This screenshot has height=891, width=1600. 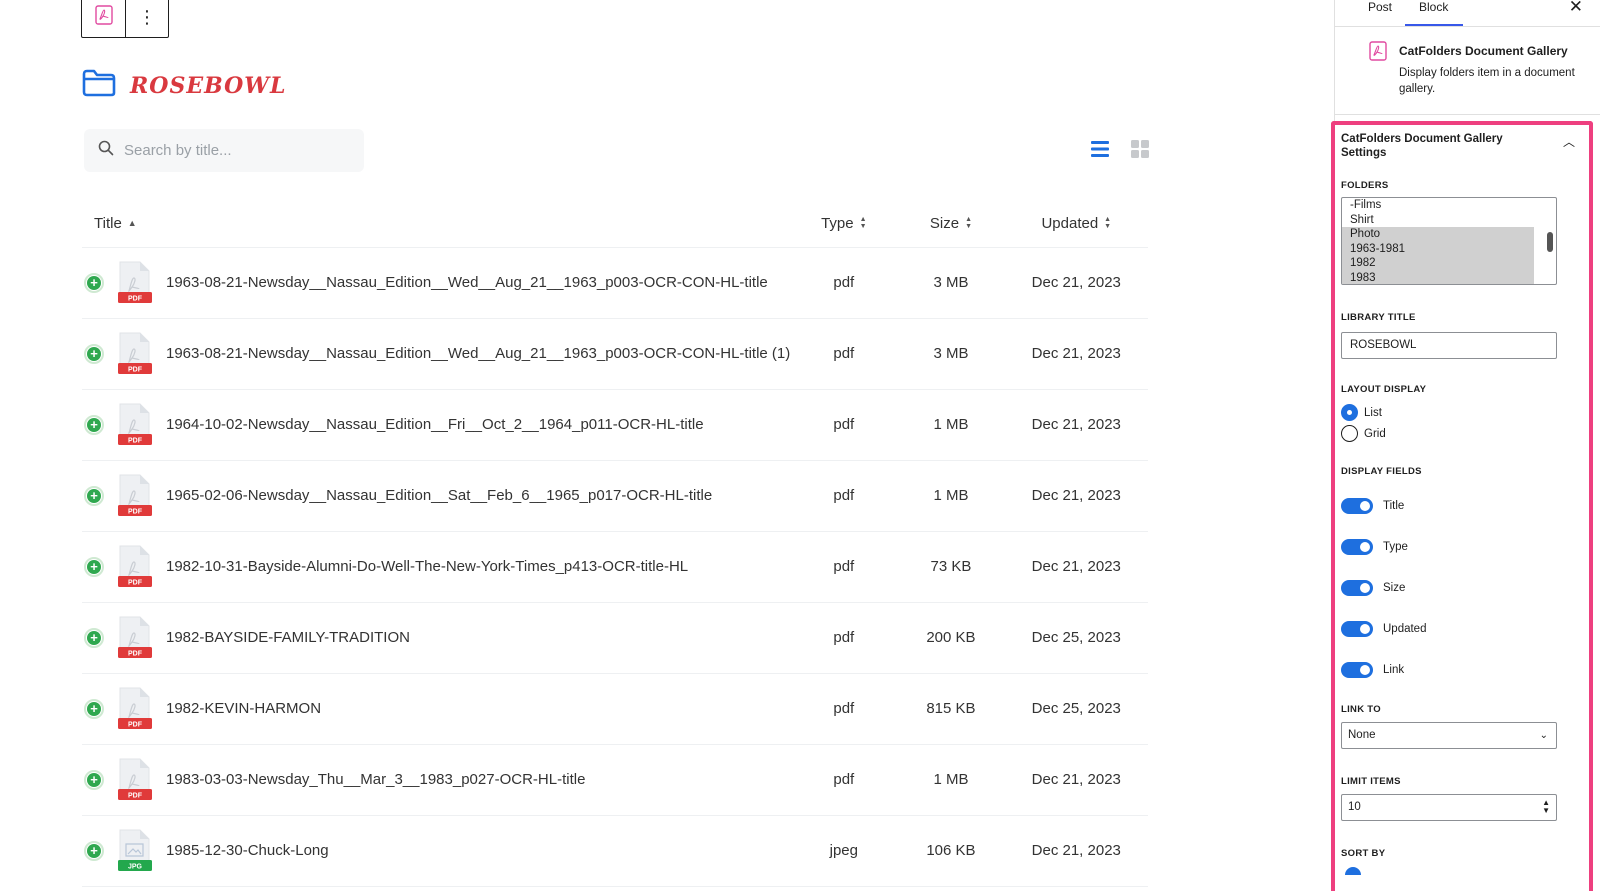 I want to click on radio-checked, so click(x=1349, y=412).